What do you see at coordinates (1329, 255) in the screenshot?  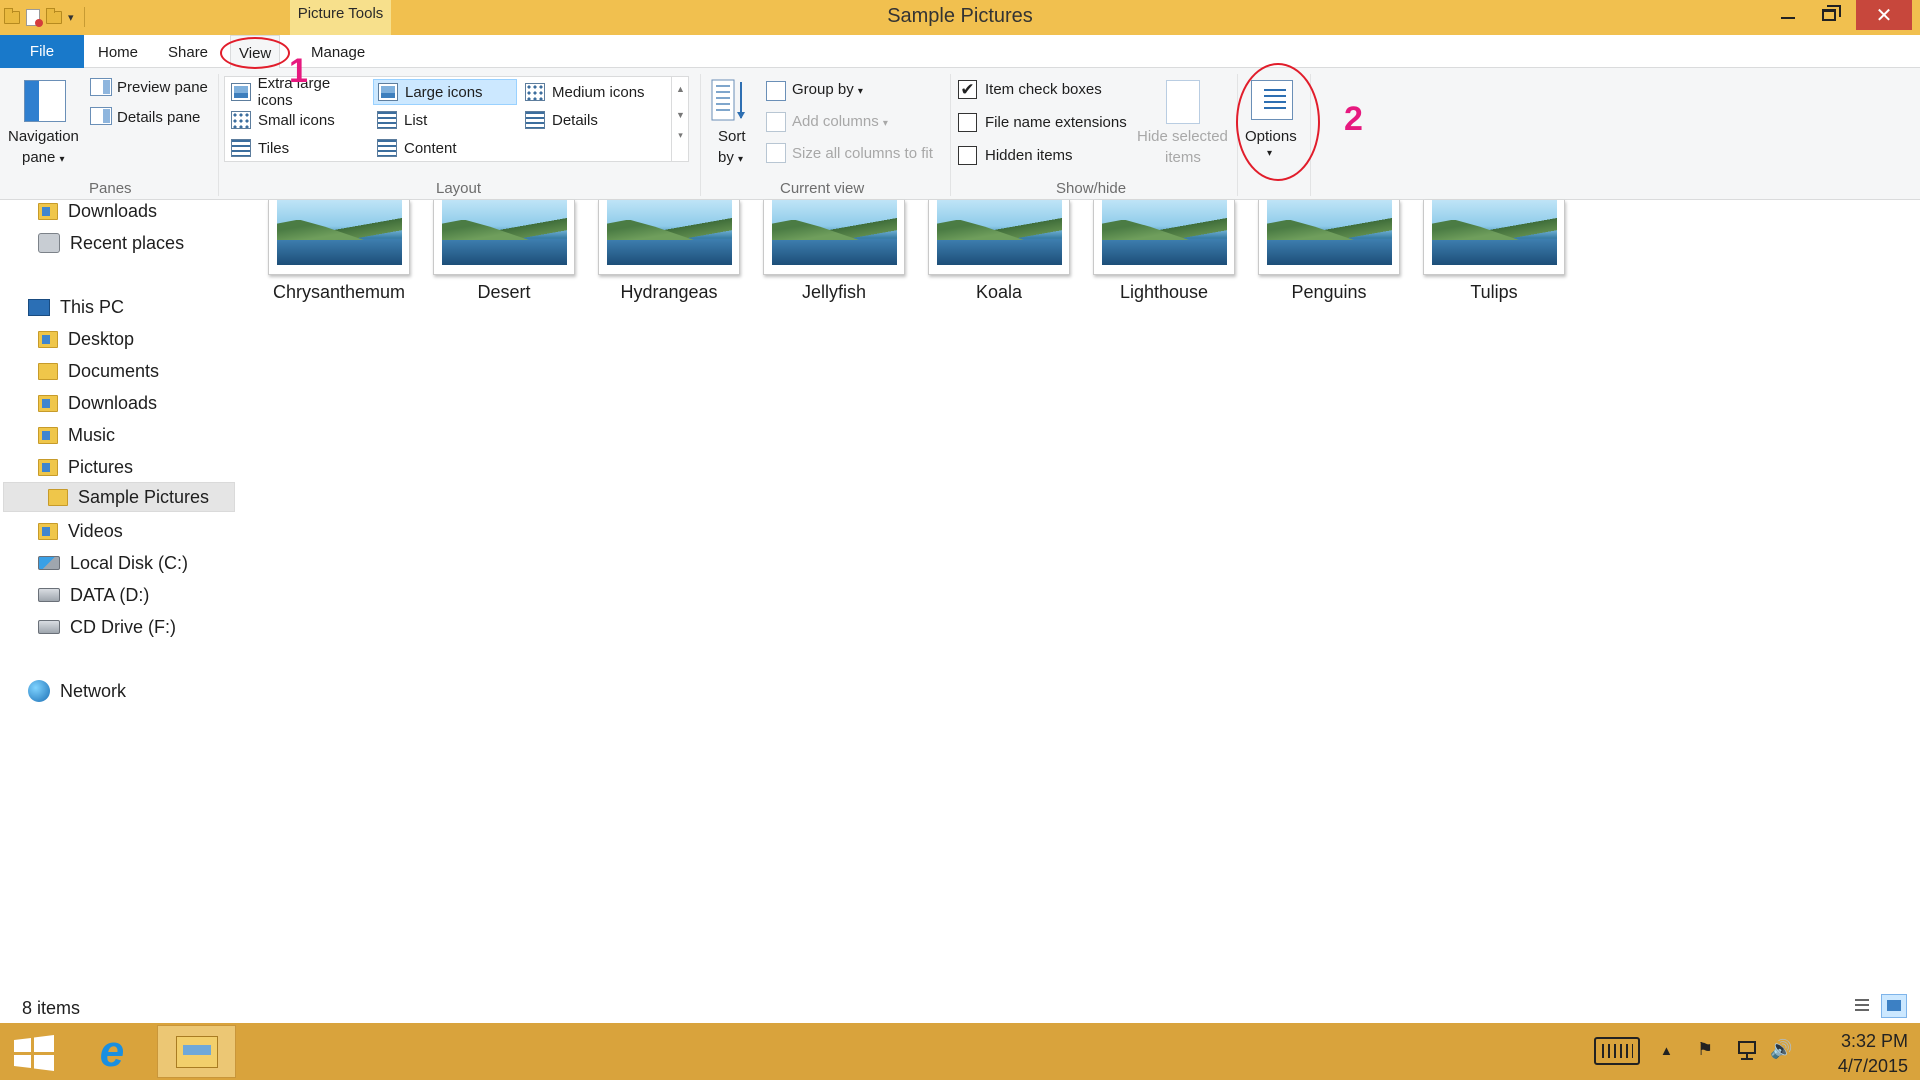 I see `file-item: Penguins` at bounding box center [1329, 255].